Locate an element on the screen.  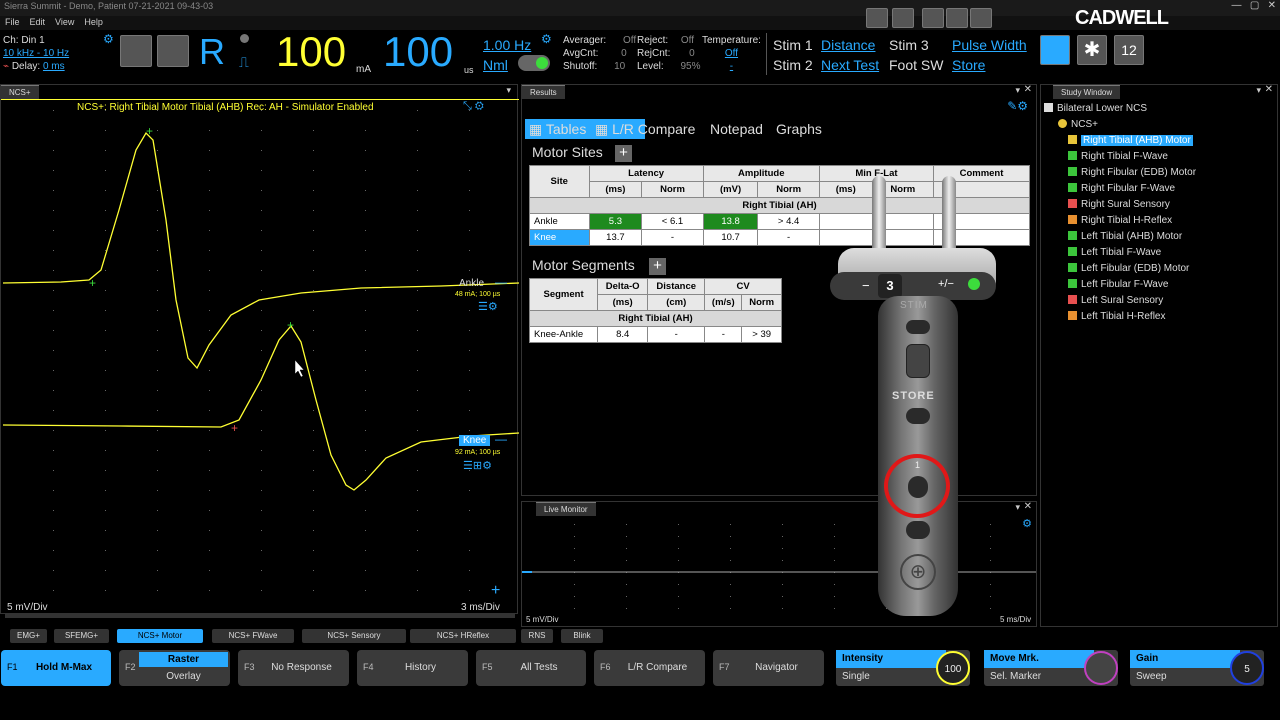
foot-sw-button: Foot SW is located at coordinates (920, 65).